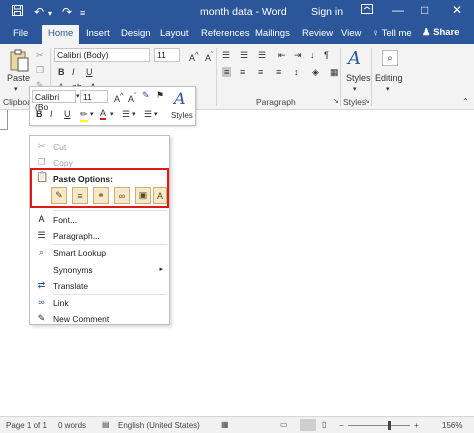  Describe the element at coordinates (262, 55) in the screenshot. I see `multilevel-list-icon: ☰` at that location.